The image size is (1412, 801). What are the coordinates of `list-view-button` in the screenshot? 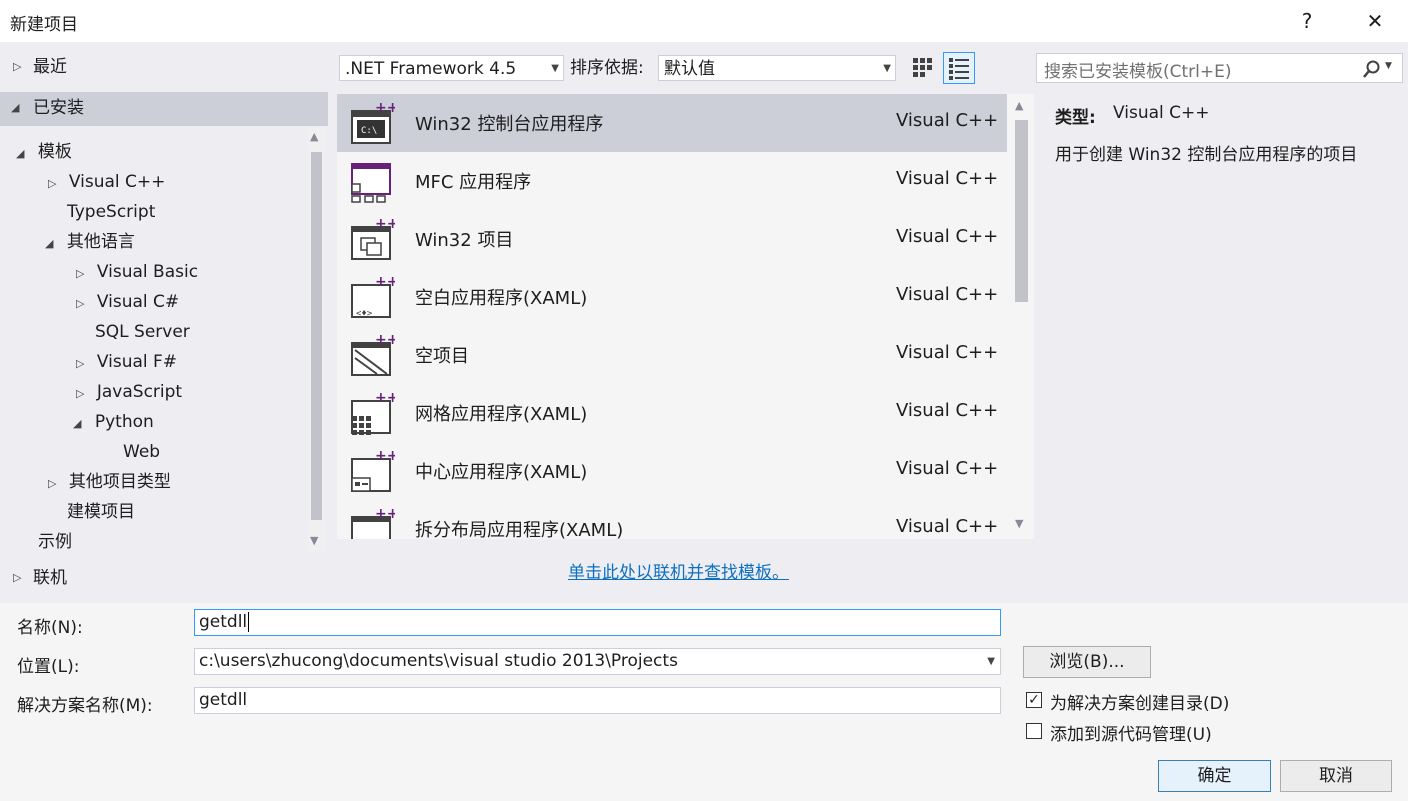 It's located at (959, 68).